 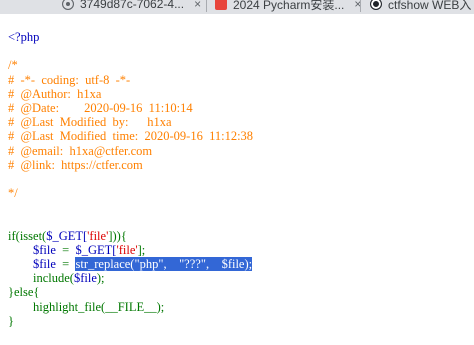 What do you see at coordinates (24, 37) in the screenshot?
I see `php-open-tag: <?php` at bounding box center [24, 37].